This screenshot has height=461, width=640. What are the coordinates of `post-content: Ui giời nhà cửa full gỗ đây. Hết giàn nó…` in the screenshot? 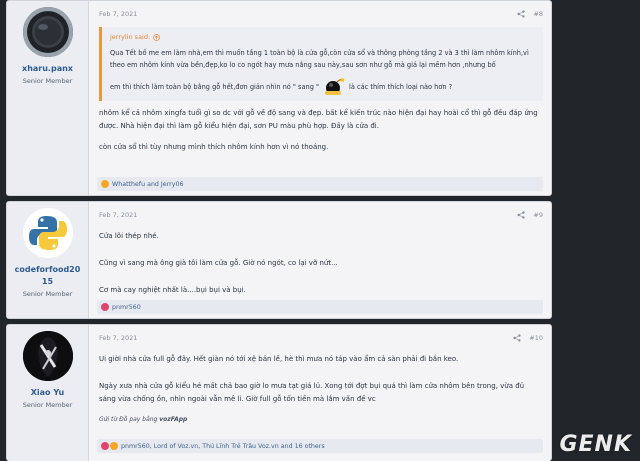 It's located at (321, 379).